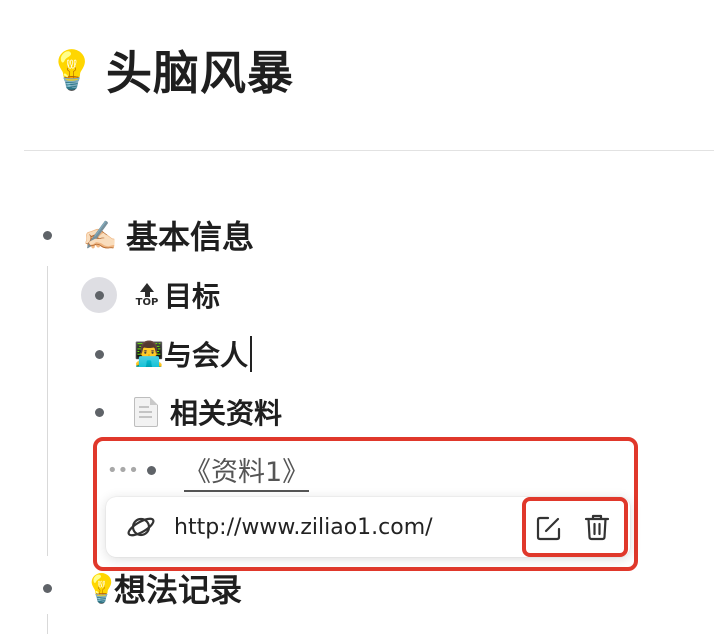 The height and width of the screenshot is (634, 714). I want to click on outline-node-basic-info: ✍🏻 基本信息, so click(167, 235).